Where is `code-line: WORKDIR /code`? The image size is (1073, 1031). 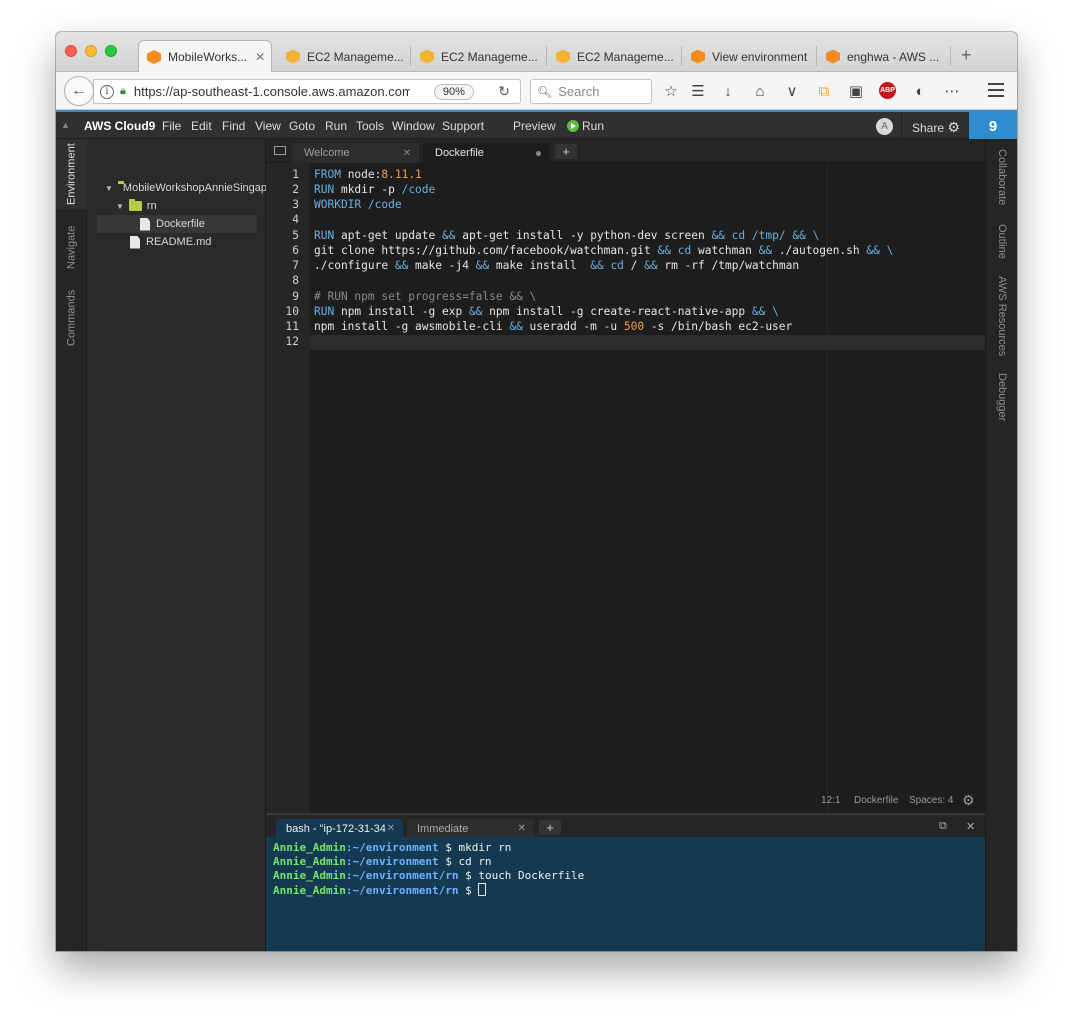
code-line: WORKDIR /code is located at coordinates (358, 204).